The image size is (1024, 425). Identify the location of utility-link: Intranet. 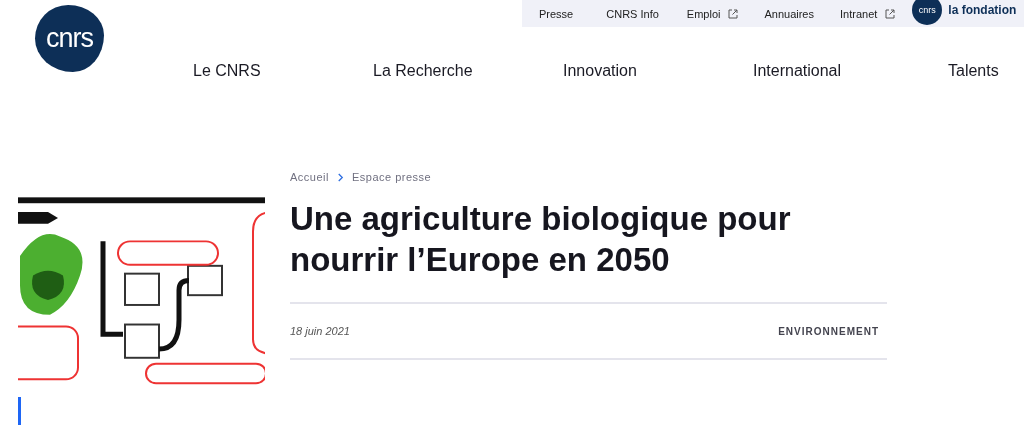
(859, 13).